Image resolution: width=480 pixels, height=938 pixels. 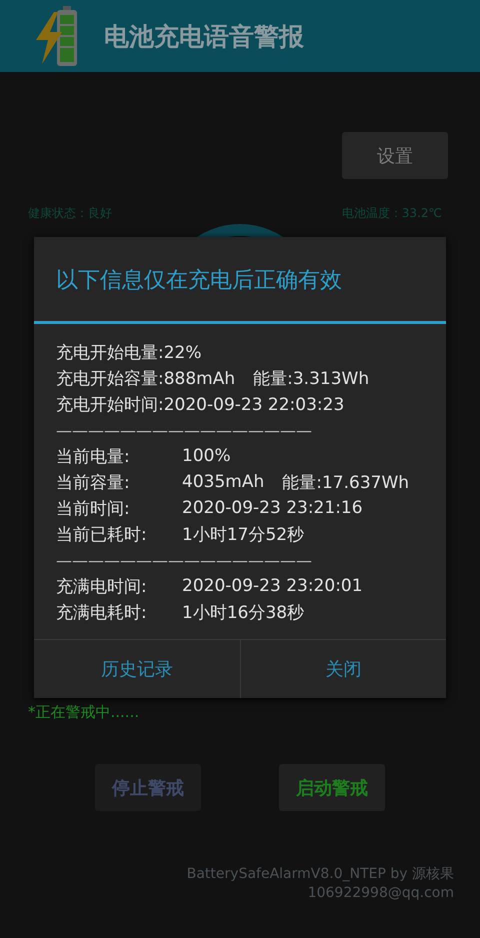 I want to click on energy-text: 能量:3.313Wh, so click(x=311, y=379).